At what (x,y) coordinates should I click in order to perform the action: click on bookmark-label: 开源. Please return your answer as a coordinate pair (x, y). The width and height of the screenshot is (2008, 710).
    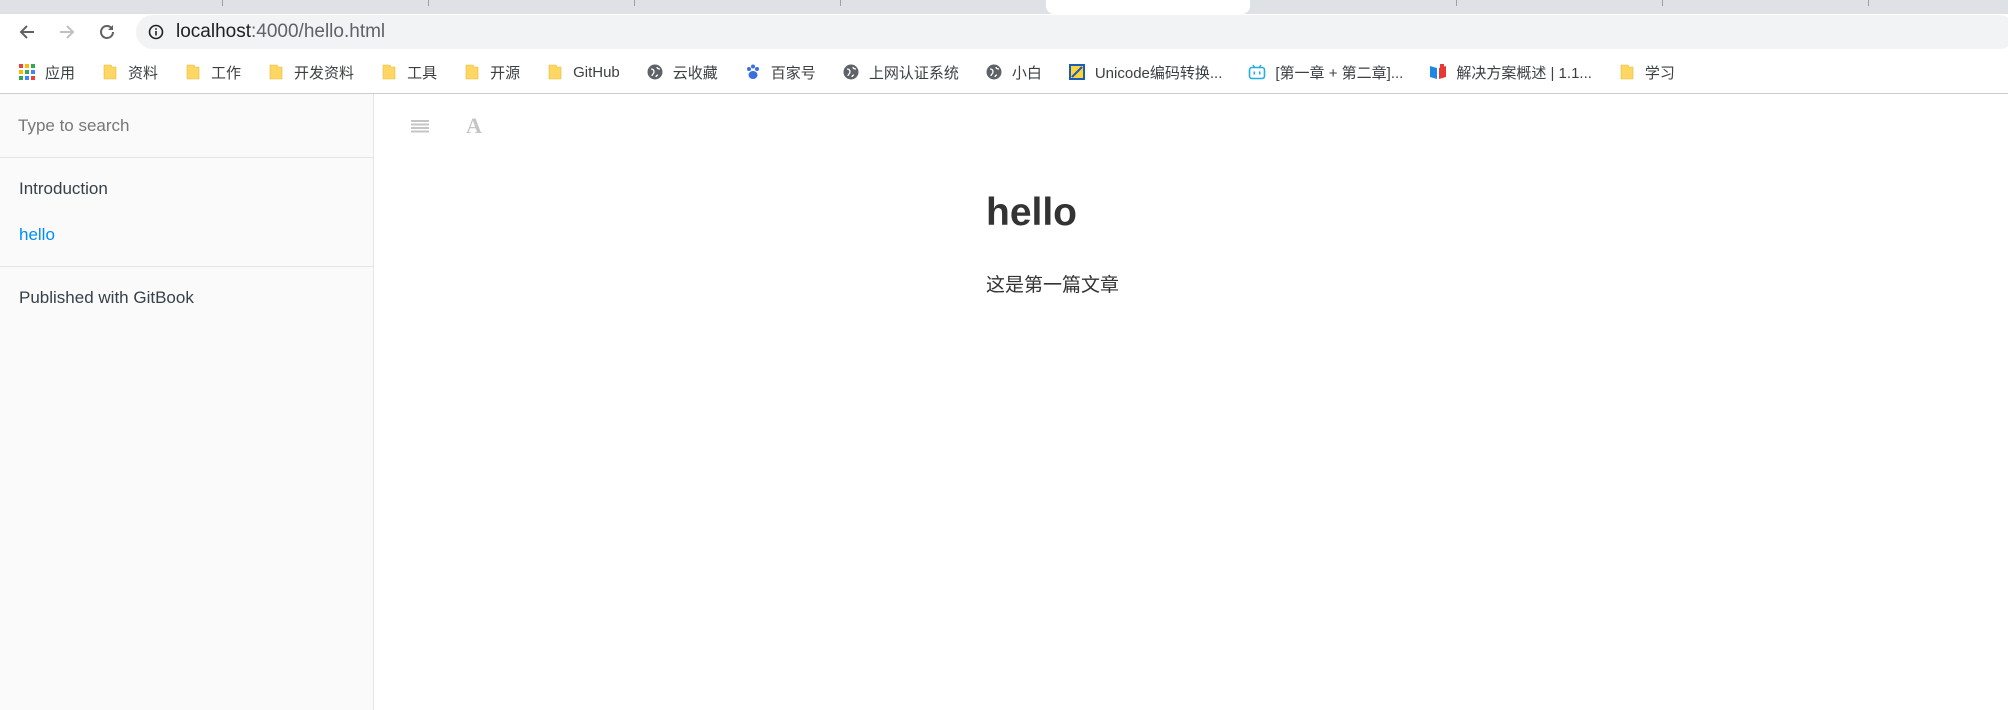
    Looking at the image, I should click on (505, 73).